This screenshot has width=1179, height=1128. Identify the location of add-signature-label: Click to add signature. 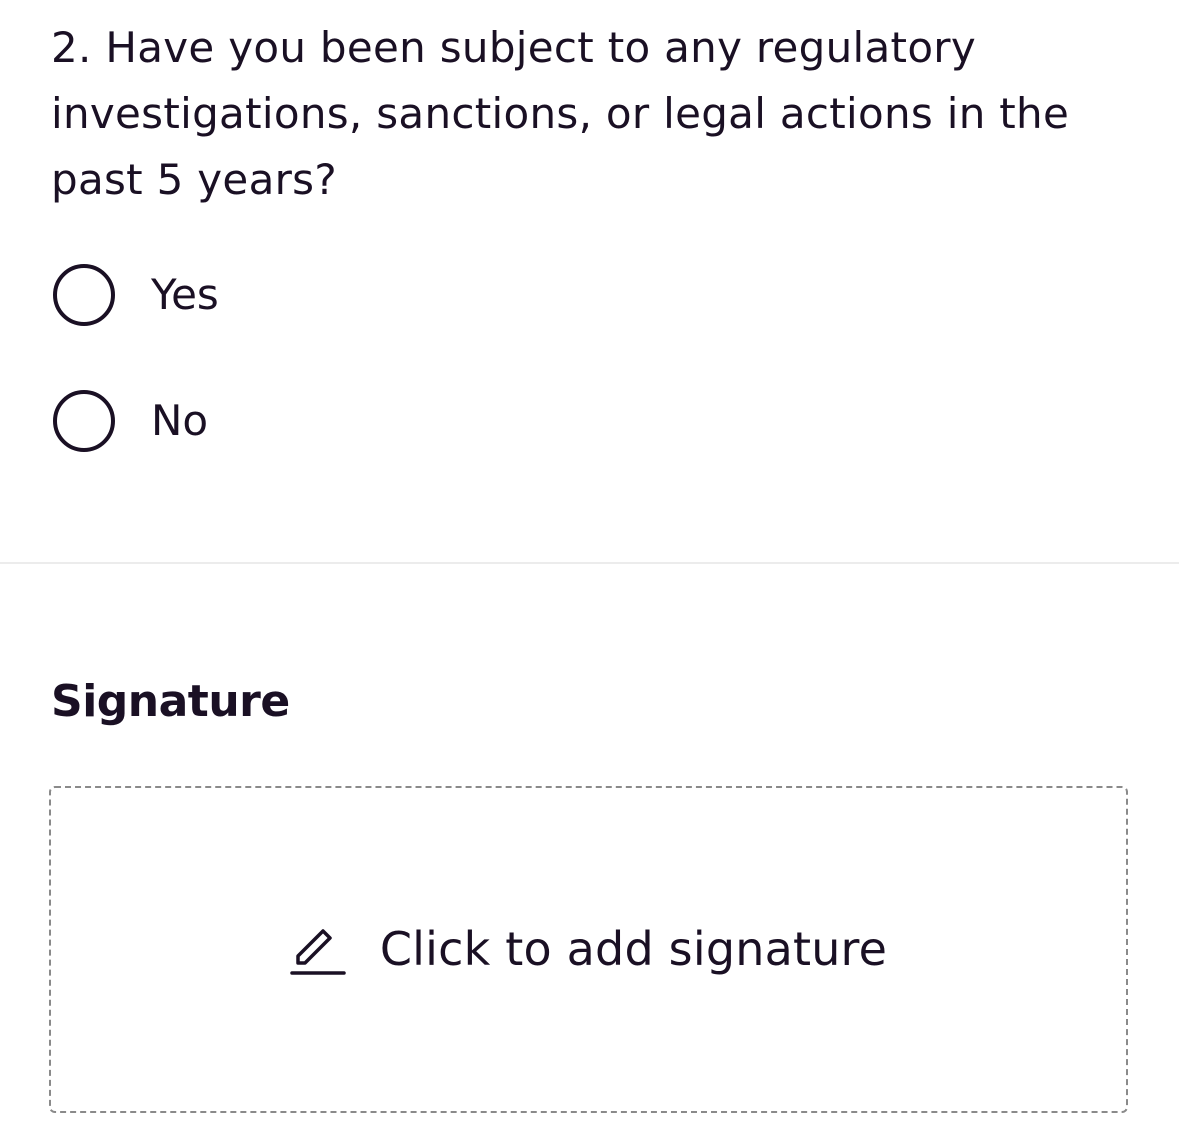
(633, 948).